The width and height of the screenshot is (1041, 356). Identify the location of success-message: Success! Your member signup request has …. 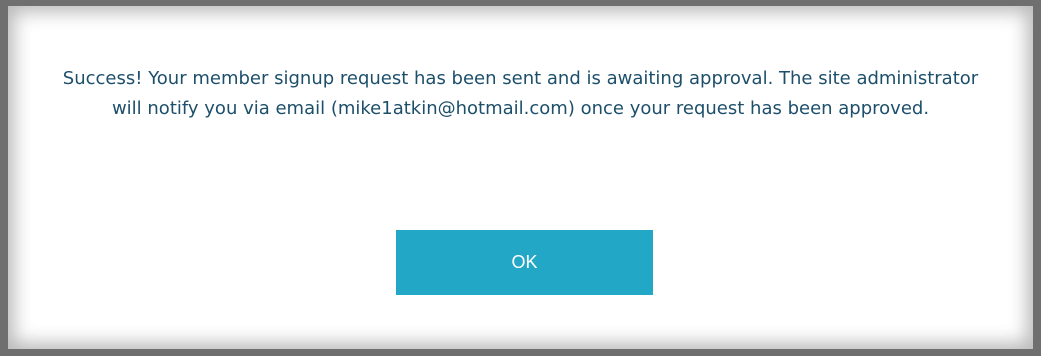
(520, 93).